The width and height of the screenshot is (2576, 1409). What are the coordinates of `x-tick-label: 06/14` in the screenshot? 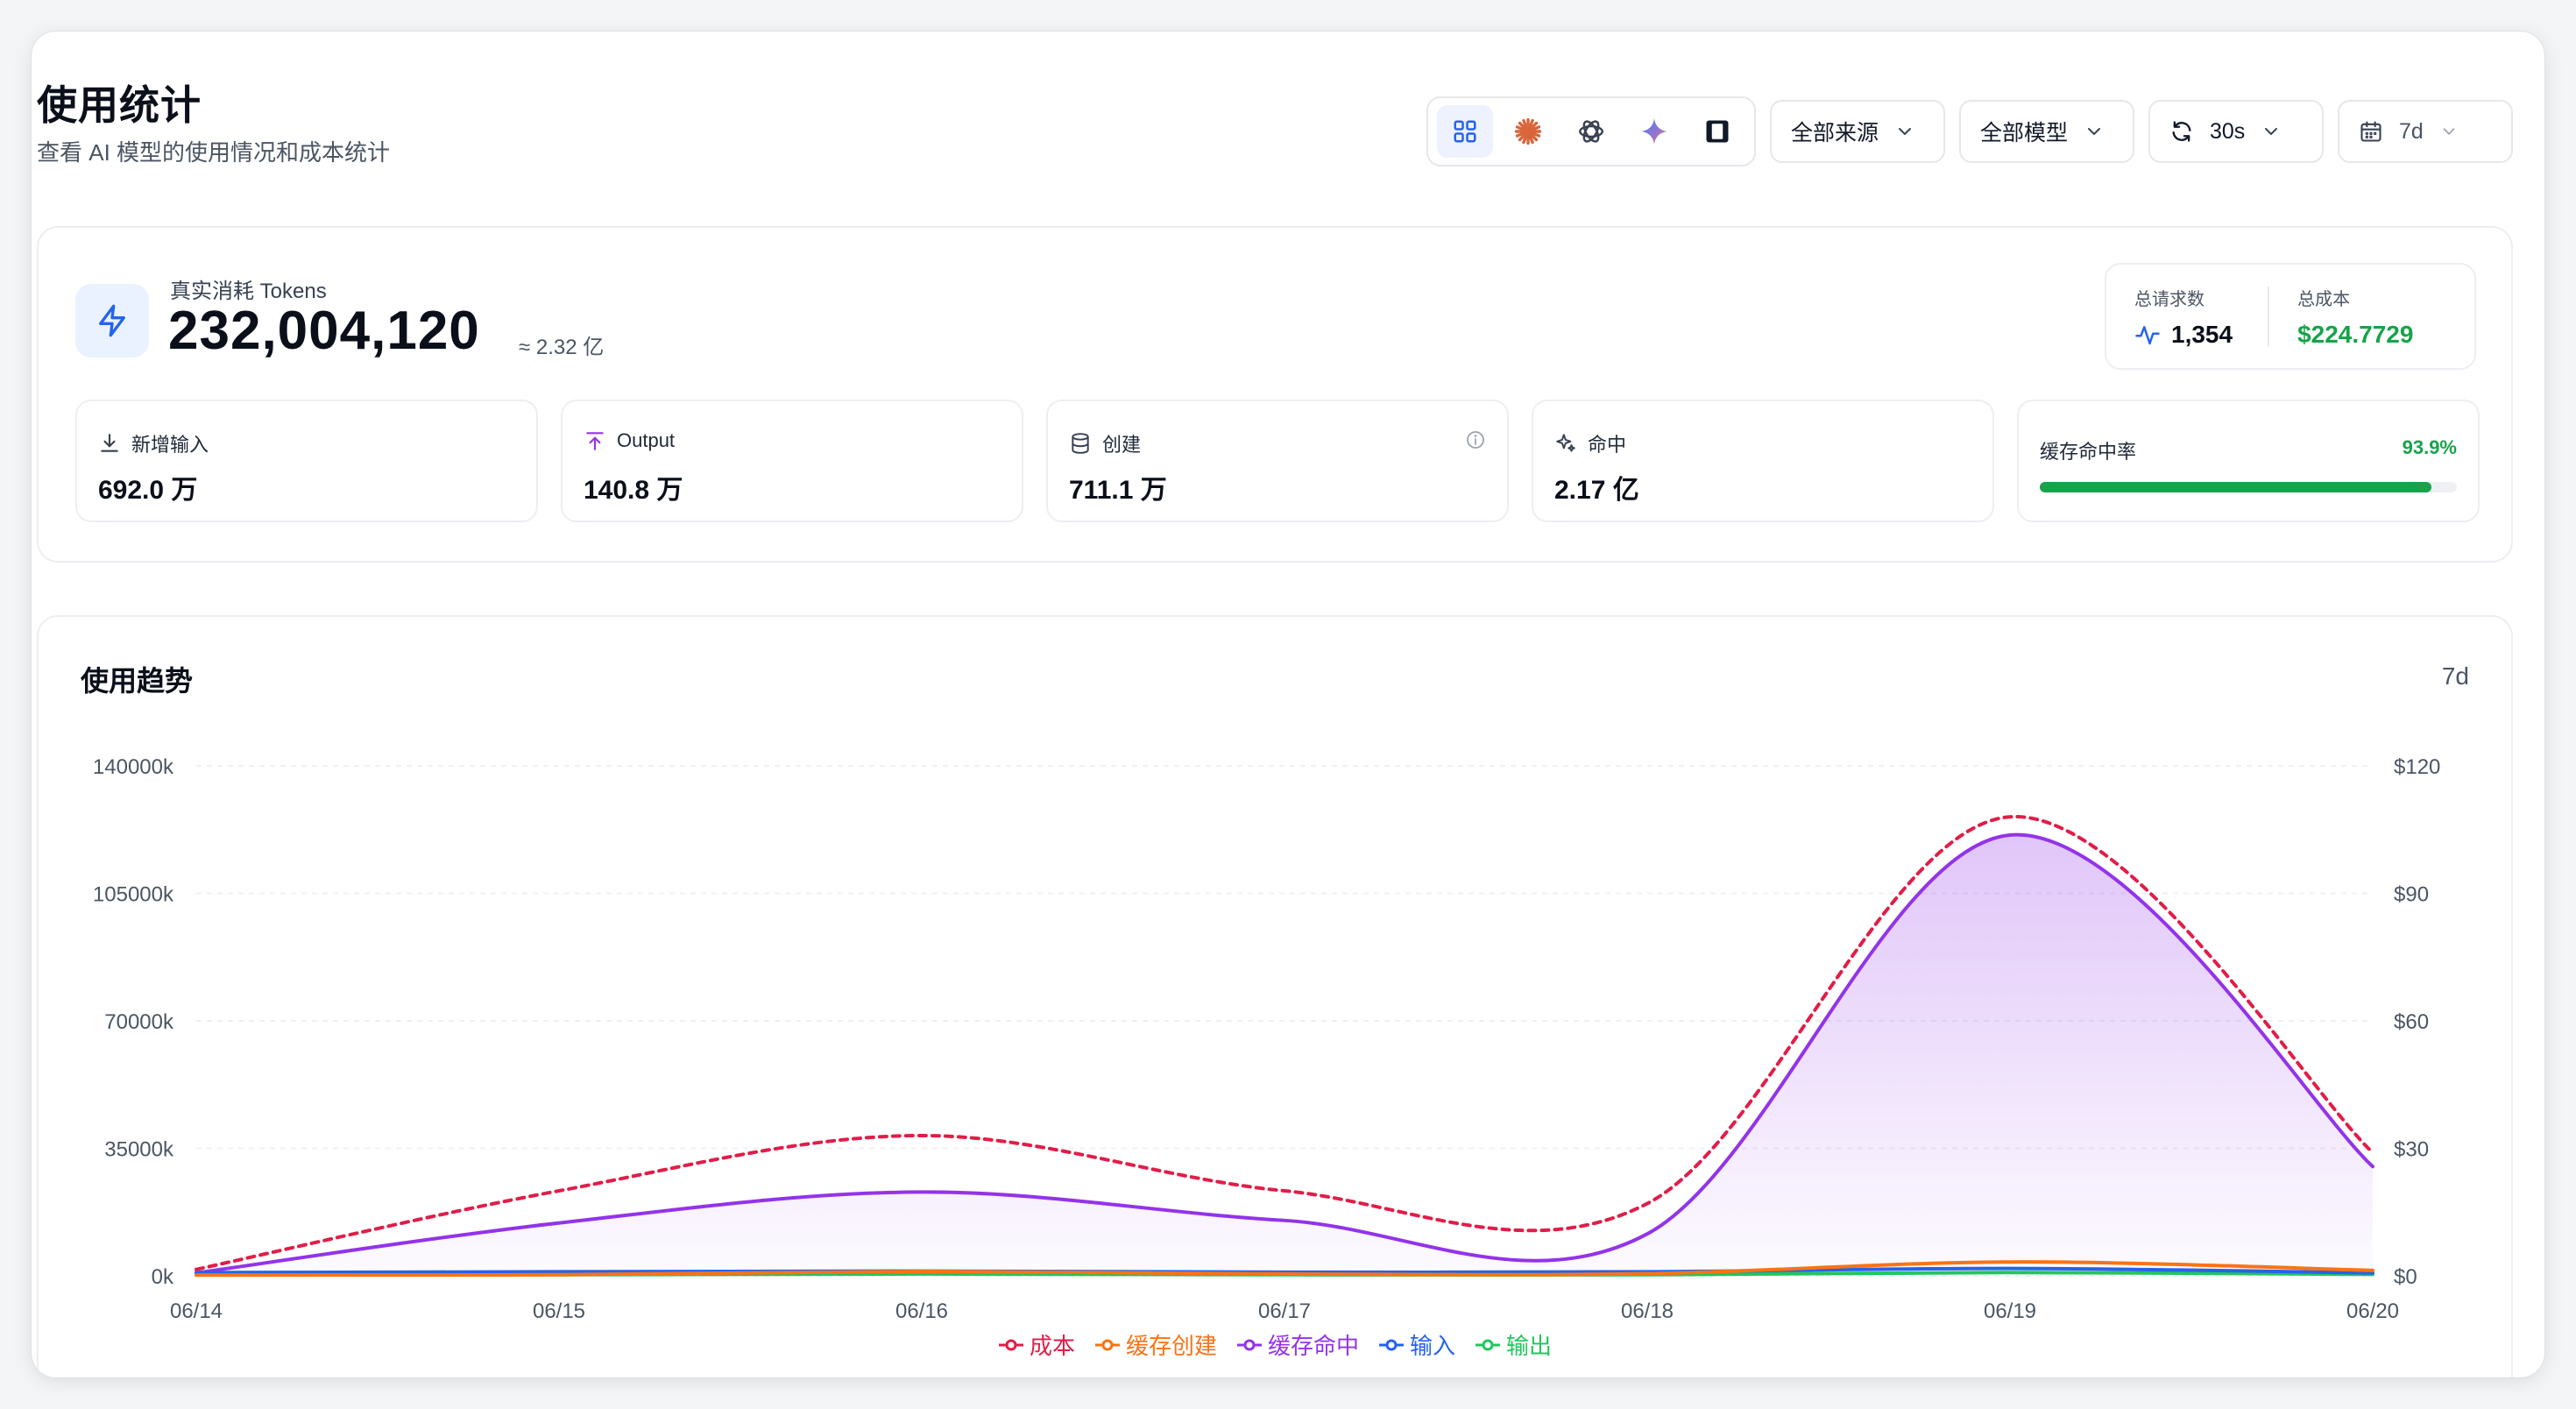 It's located at (196, 1311).